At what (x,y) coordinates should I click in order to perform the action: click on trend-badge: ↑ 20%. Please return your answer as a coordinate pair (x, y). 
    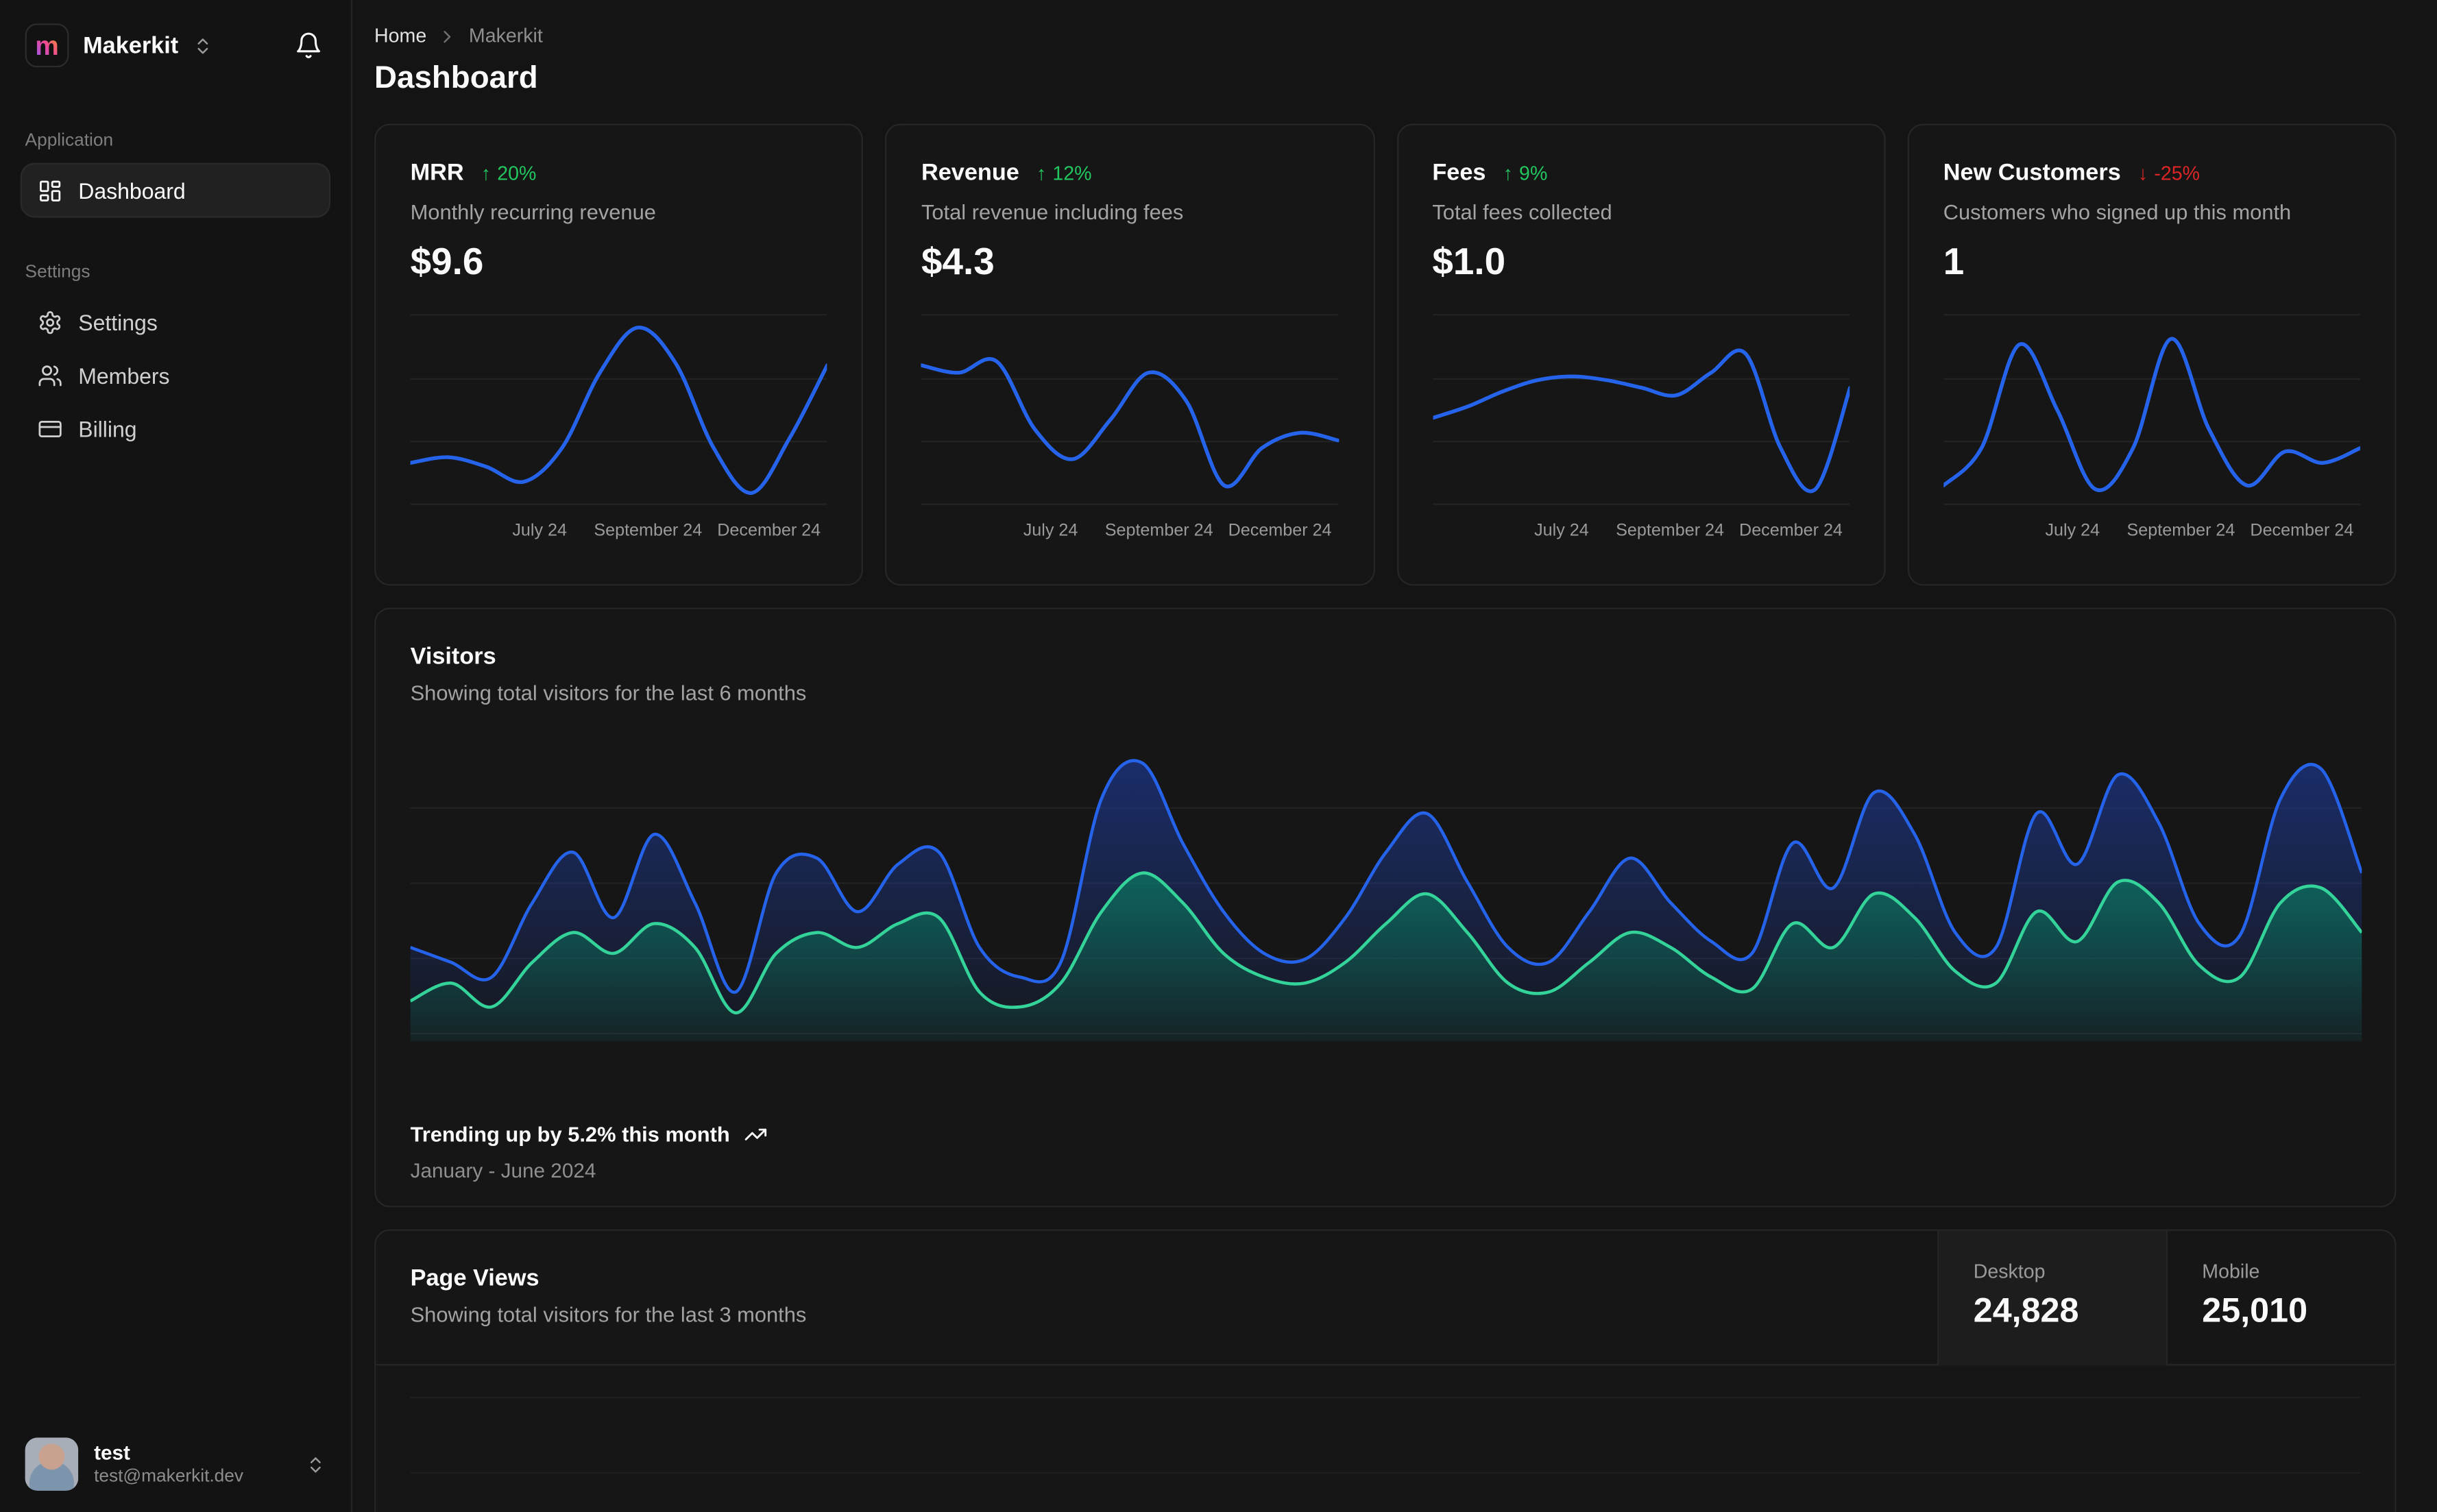
    Looking at the image, I should click on (509, 173).